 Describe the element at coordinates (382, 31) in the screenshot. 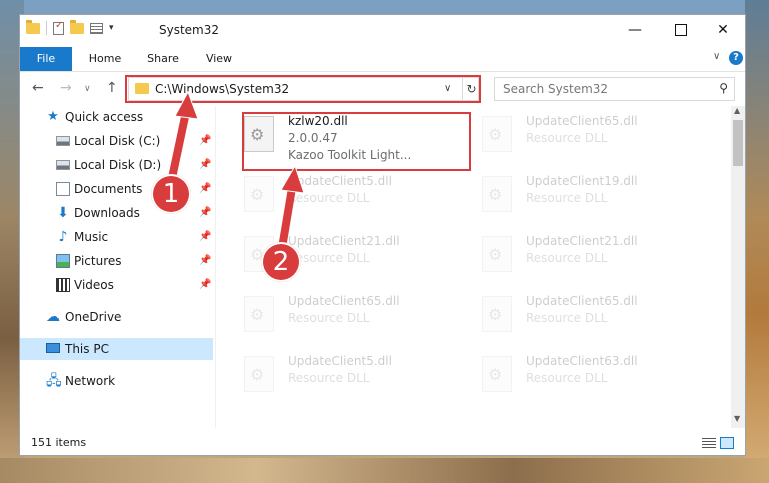

I see `title-bar: ▾ System32 — ✕` at that location.